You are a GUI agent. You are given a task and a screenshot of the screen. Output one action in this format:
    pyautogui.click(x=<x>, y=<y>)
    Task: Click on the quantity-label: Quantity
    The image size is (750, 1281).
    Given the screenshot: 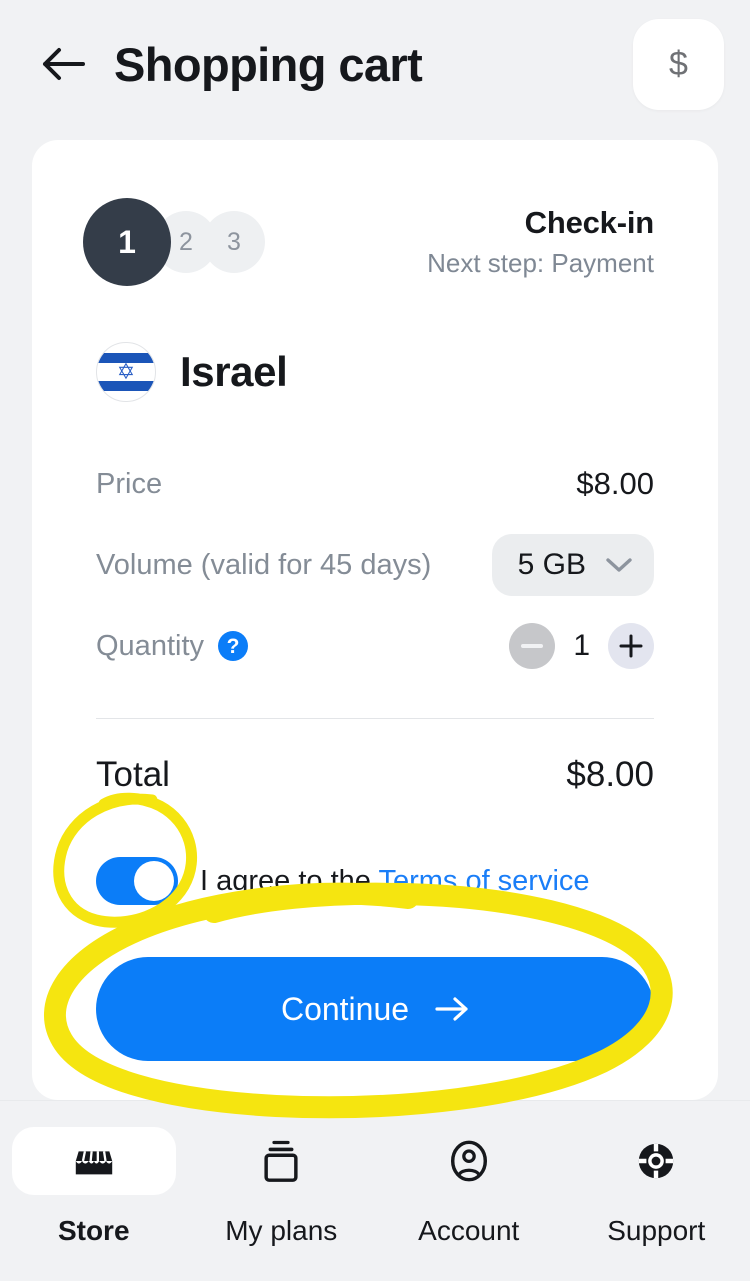 What is the action you would take?
    pyautogui.click(x=150, y=645)
    